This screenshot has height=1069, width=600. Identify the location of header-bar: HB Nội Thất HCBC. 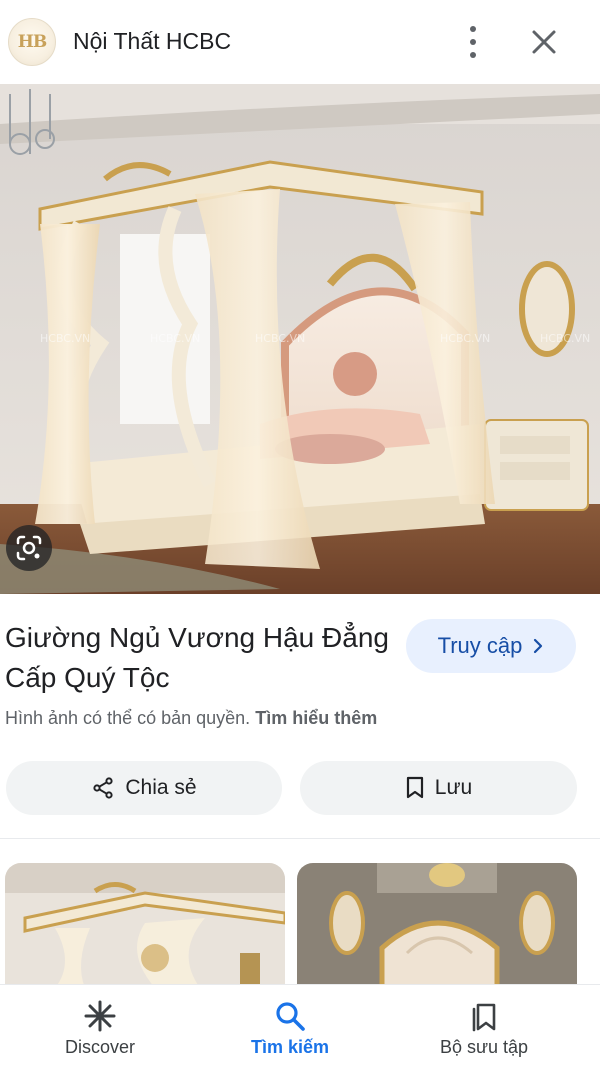
(300, 42).